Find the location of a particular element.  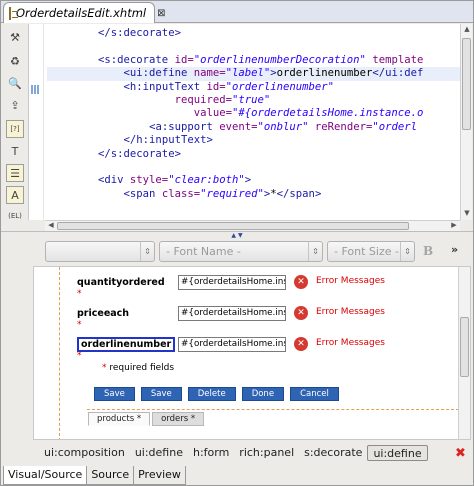

code-line: </h:inputText> is located at coordinates (253, 140).